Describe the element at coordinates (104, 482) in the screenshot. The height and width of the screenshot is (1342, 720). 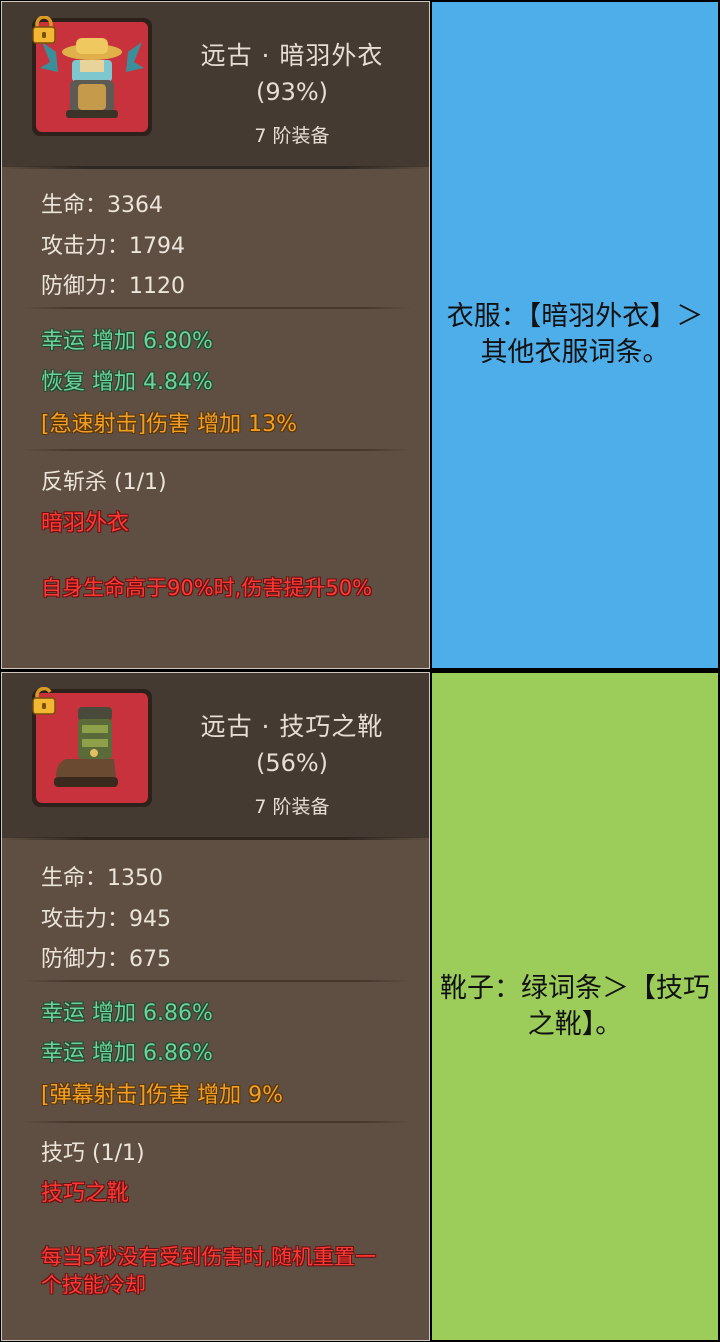
I see `set-bonus-name: 反斩杀 (1/1)` at that location.